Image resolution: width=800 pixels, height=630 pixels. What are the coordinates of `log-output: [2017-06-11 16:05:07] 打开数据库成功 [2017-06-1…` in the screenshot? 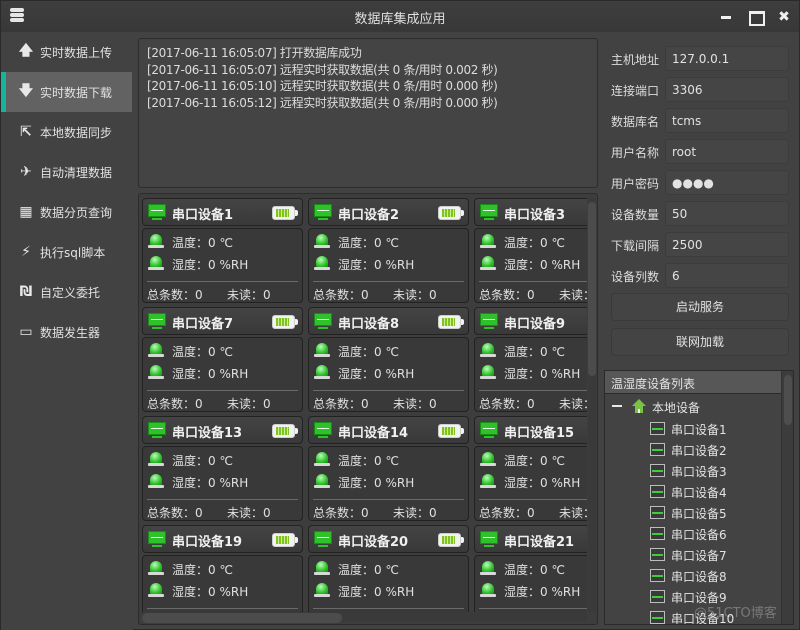 It's located at (368, 113).